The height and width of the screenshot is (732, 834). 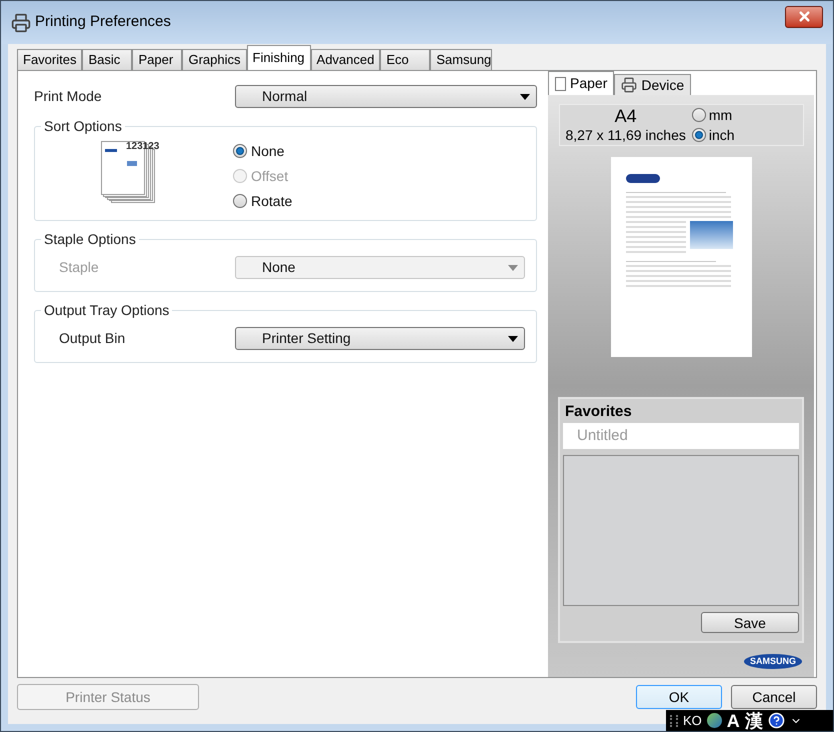 I want to click on document-icon, so click(x=560, y=83).